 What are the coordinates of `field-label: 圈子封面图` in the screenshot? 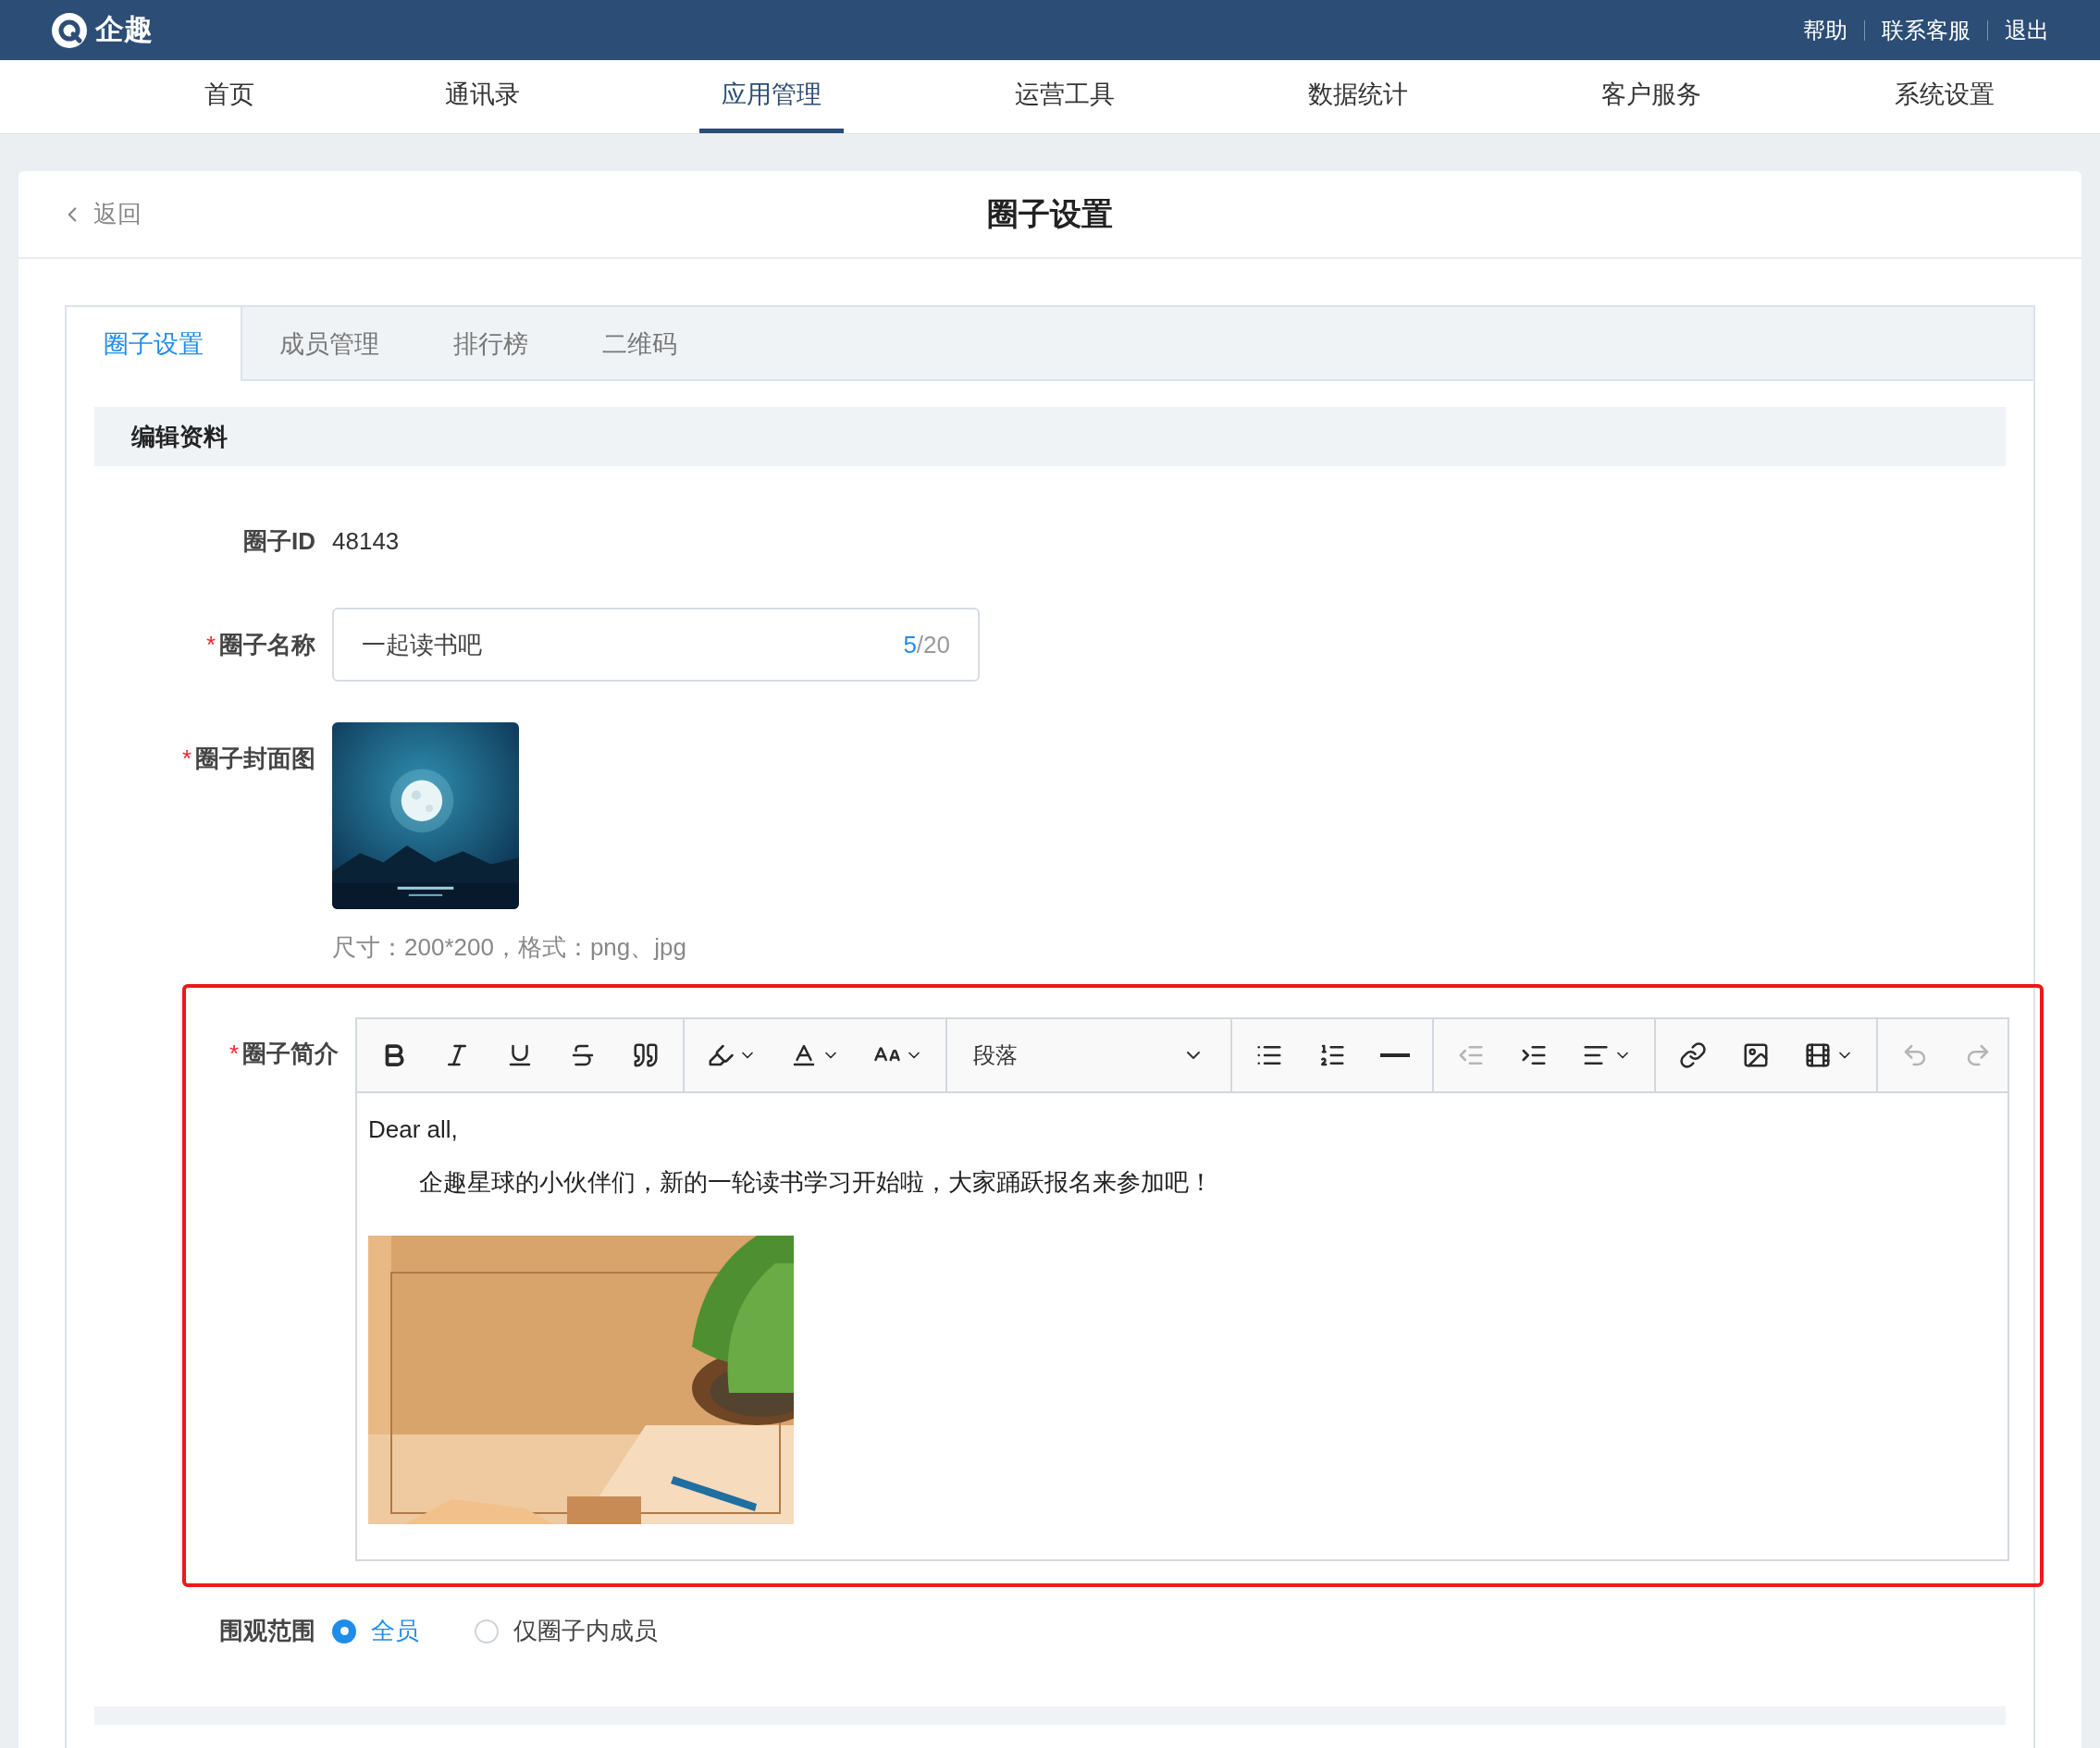 It's located at (255, 759).